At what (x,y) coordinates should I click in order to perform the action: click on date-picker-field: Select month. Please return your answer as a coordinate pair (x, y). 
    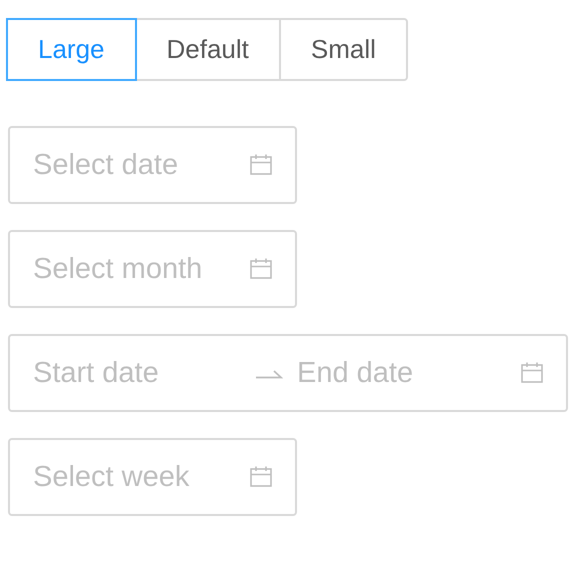
    Looking at the image, I should click on (152, 269).